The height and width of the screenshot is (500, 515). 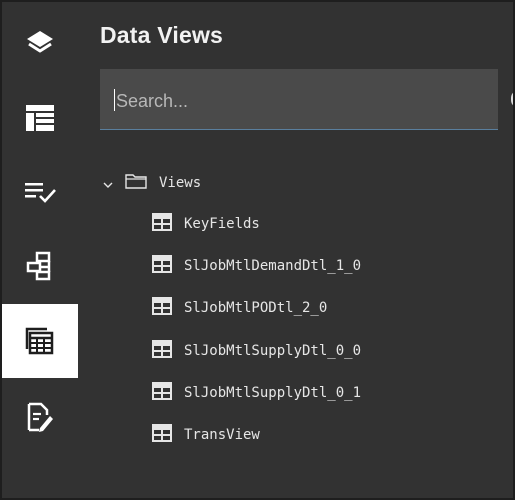 I want to click on checklist-icon, so click(x=40, y=192).